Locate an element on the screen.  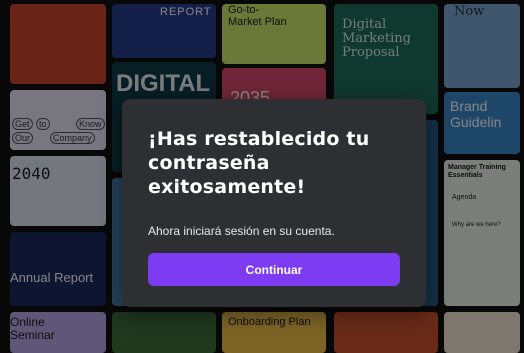
dialog-message: Ahora iniciará sesión en su cuenta. is located at coordinates (241, 231).